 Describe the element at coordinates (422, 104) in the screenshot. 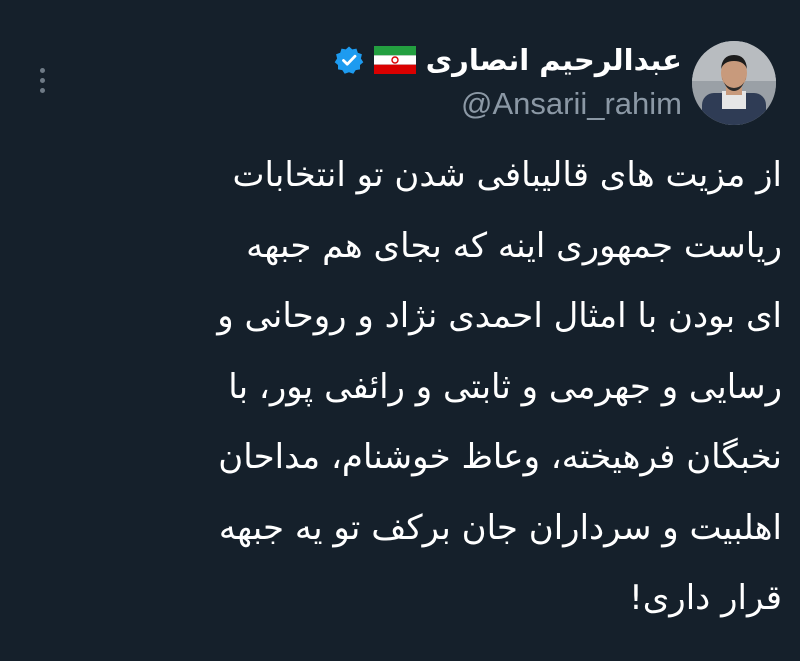

I see `author-handle: @Ansarii_rahim` at that location.